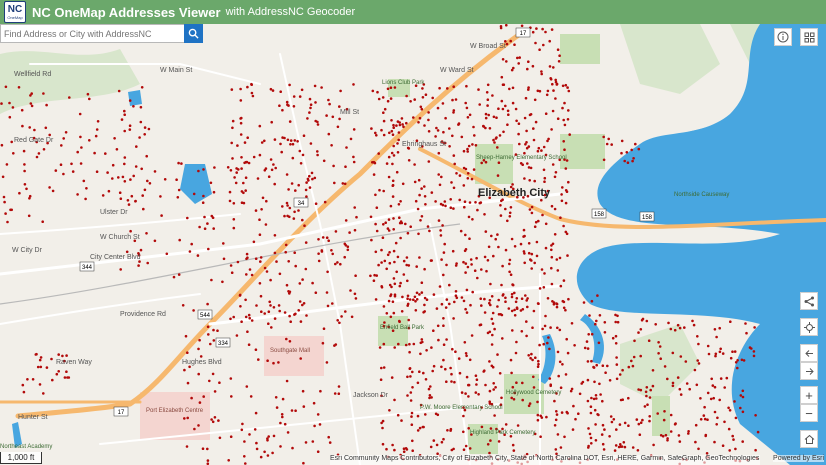 The height and width of the screenshot is (465, 826). I want to click on street-label: W City Dr, so click(27, 250).